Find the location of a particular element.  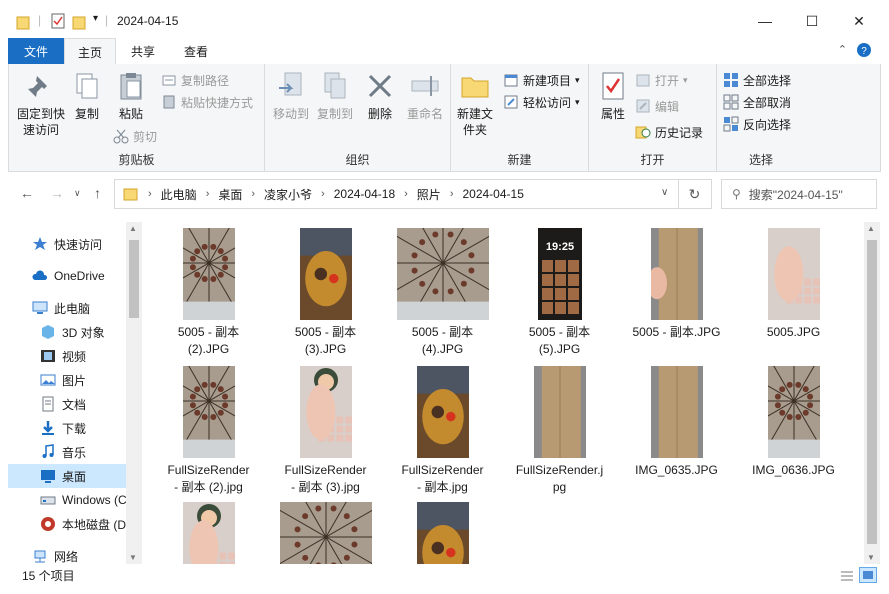

sidebar-item-label: 3D 对象 is located at coordinates (83, 332).